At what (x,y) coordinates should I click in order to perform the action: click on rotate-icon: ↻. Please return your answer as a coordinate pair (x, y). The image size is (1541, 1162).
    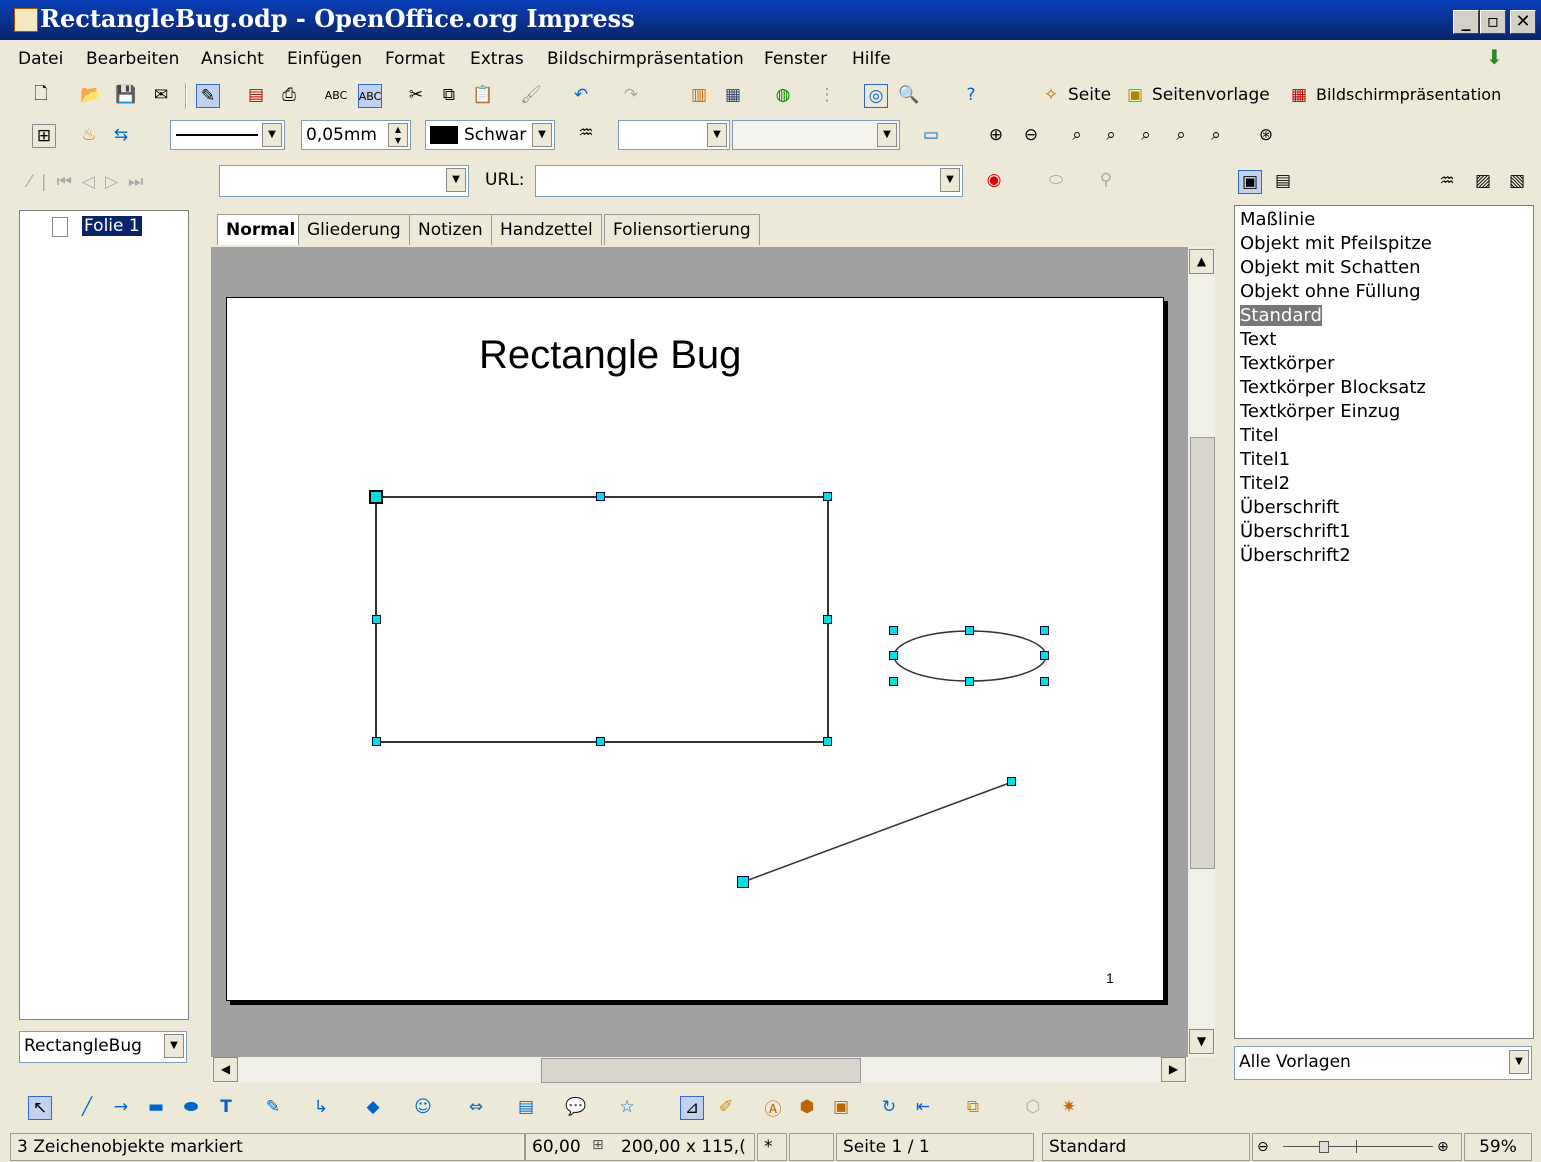
    Looking at the image, I should click on (889, 1107).